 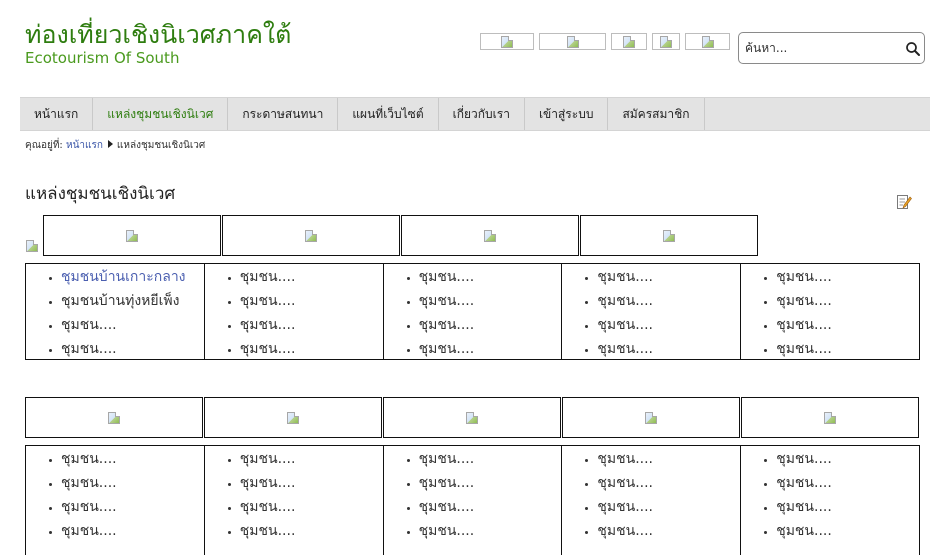 I want to click on site-subtitle: Ecotourism Of South, so click(x=102, y=58).